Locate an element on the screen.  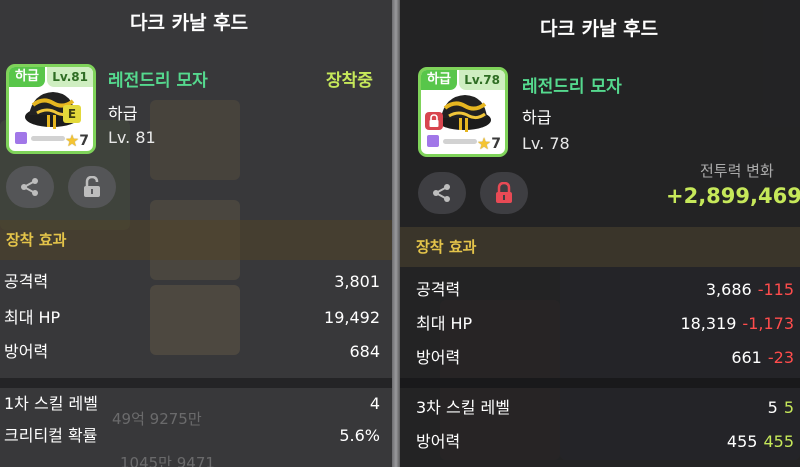
stat-diff: -1,173 is located at coordinates (768, 323).